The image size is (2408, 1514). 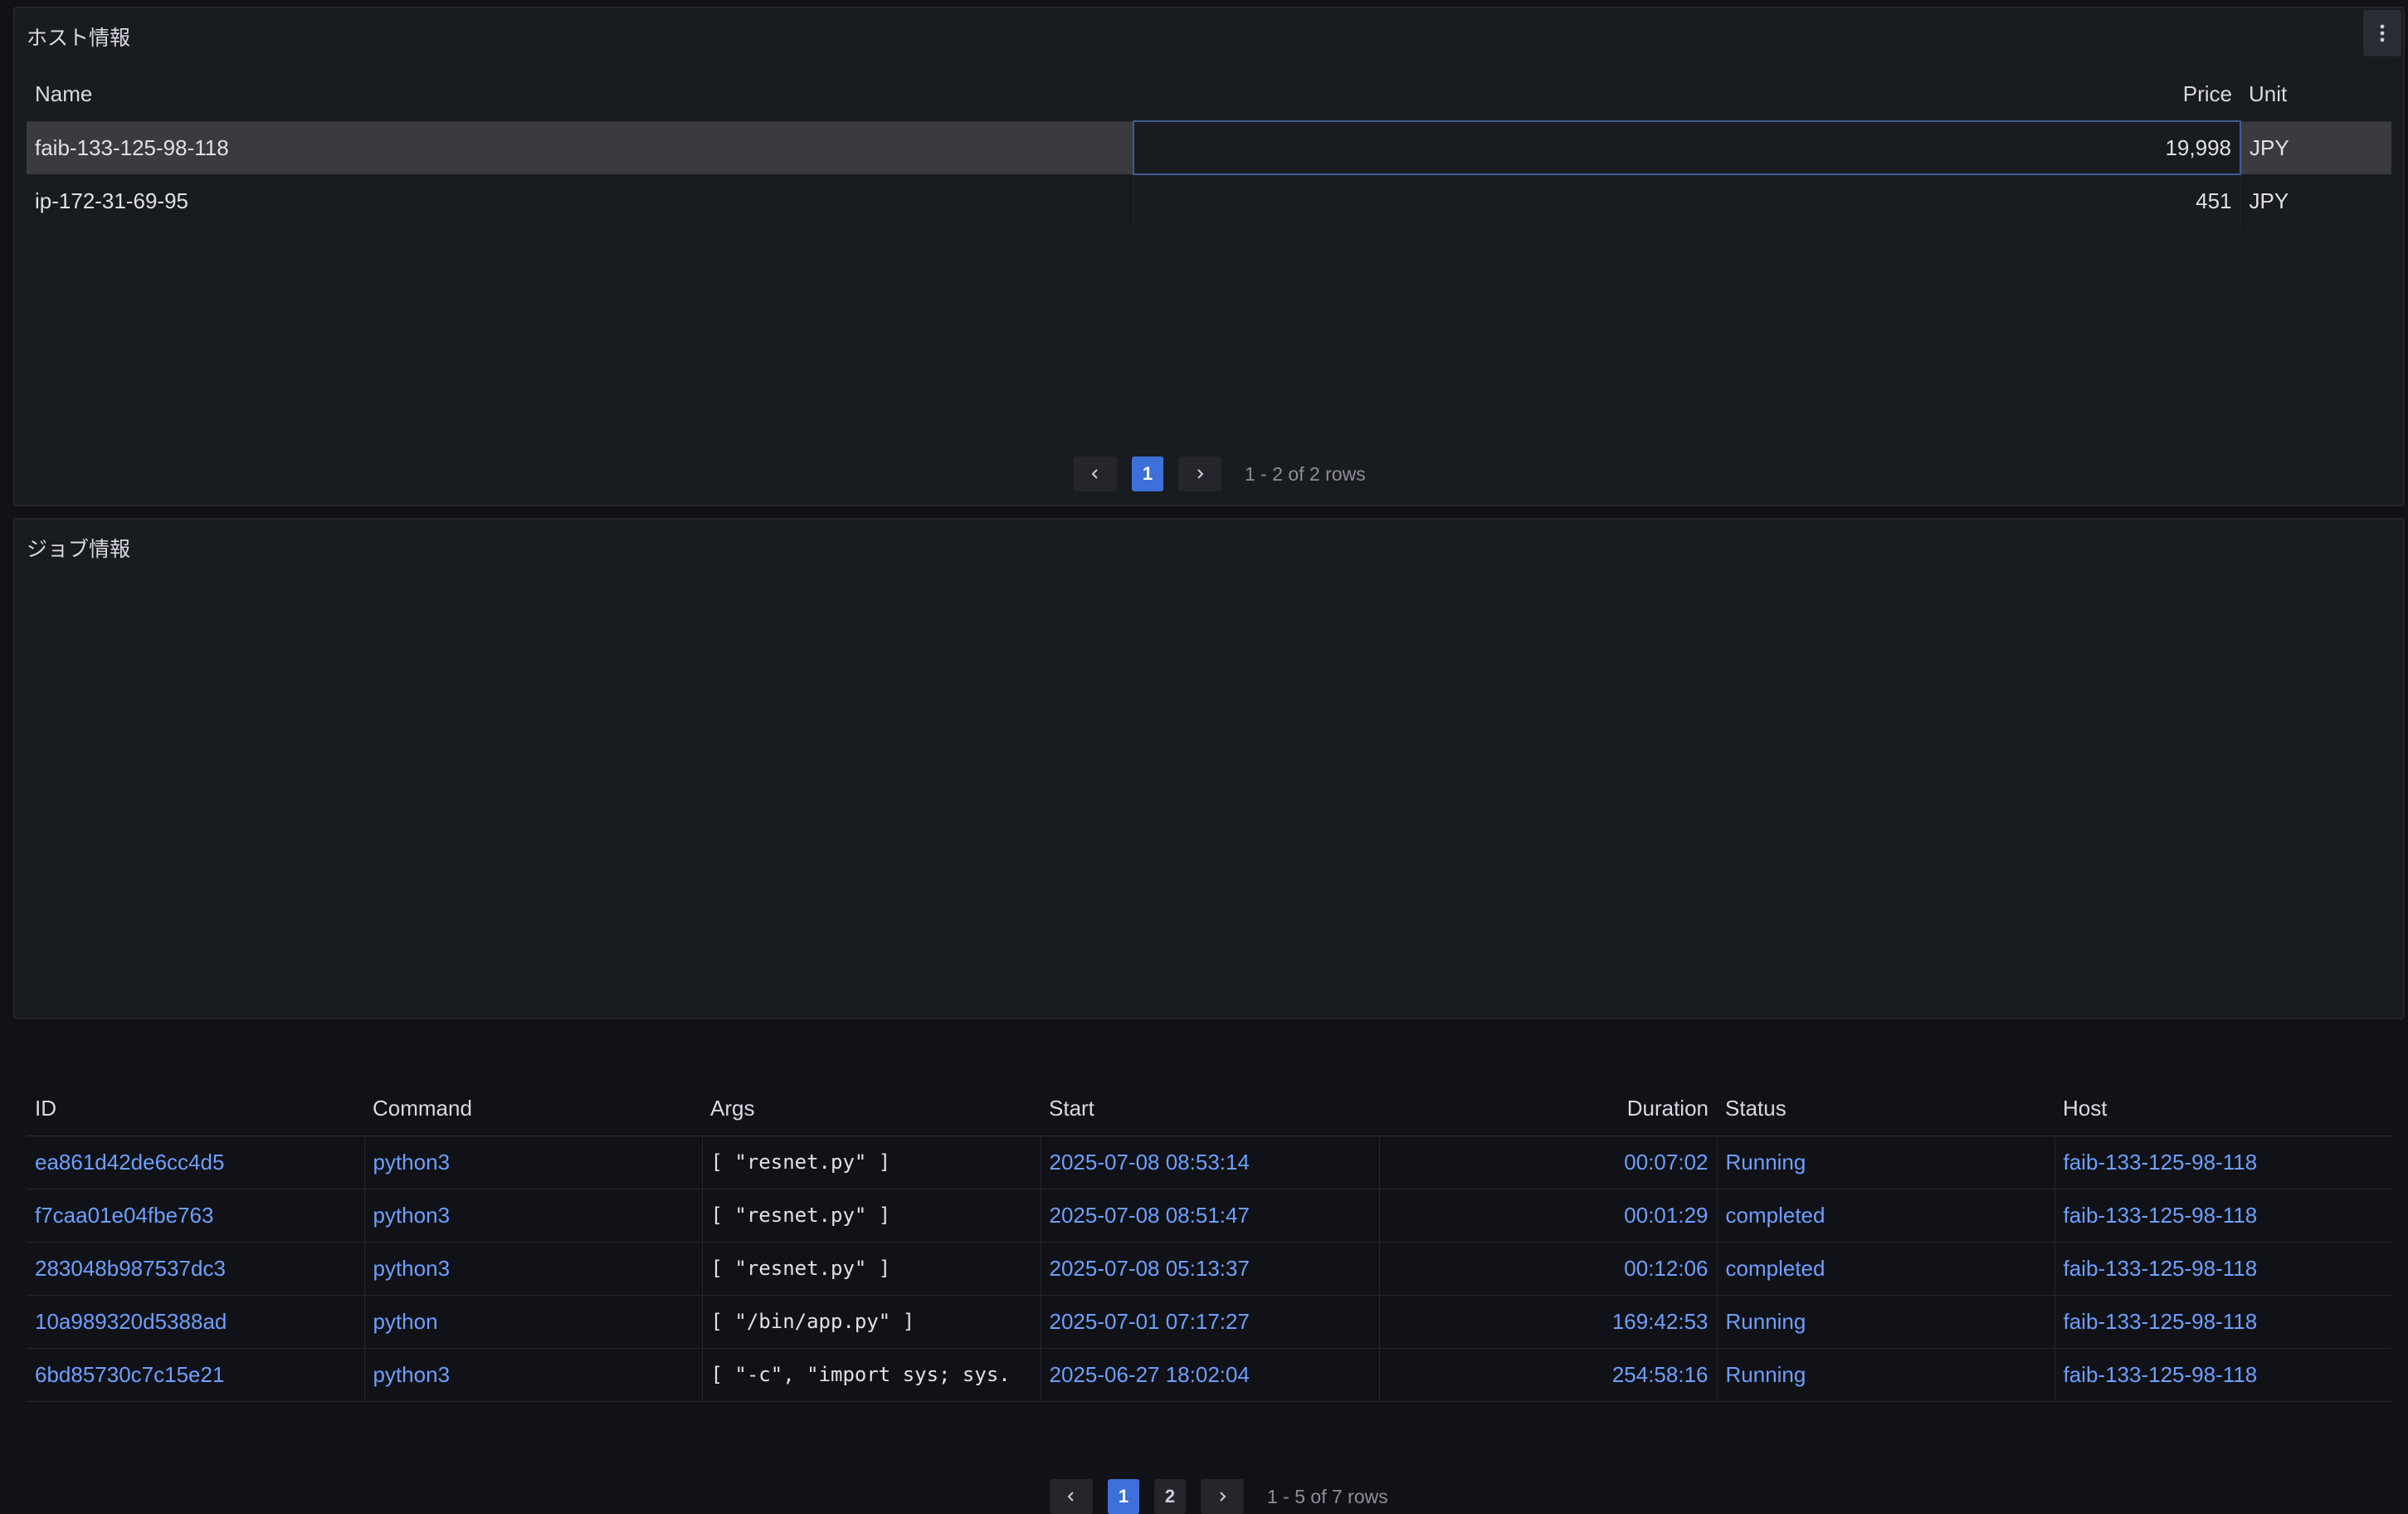 What do you see at coordinates (196, 1322) in the screenshot?
I see `job-id-link: 10a989320d5388ad` at bounding box center [196, 1322].